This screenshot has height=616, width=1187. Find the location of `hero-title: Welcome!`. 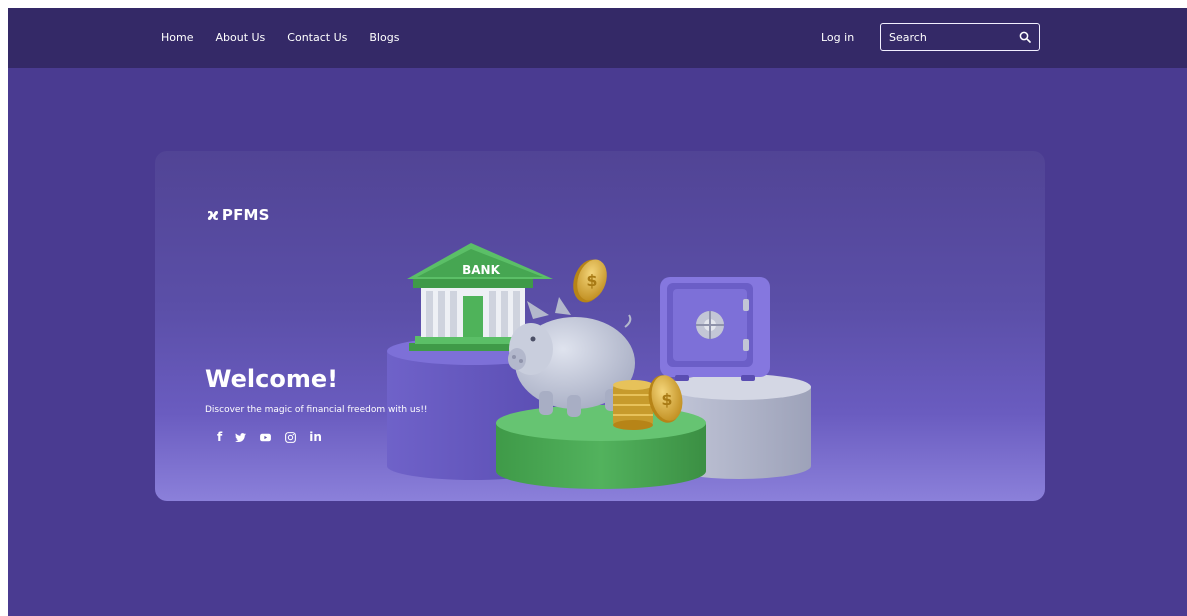

hero-title: Welcome! is located at coordinates (272, 379).